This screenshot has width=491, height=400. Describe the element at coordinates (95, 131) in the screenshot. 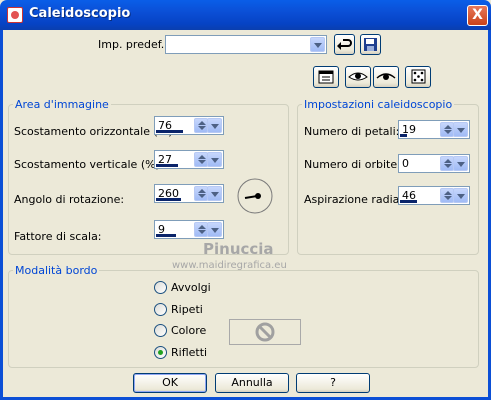

I see `h-offset-label: Scostamento orizzontale (%):` at that location.